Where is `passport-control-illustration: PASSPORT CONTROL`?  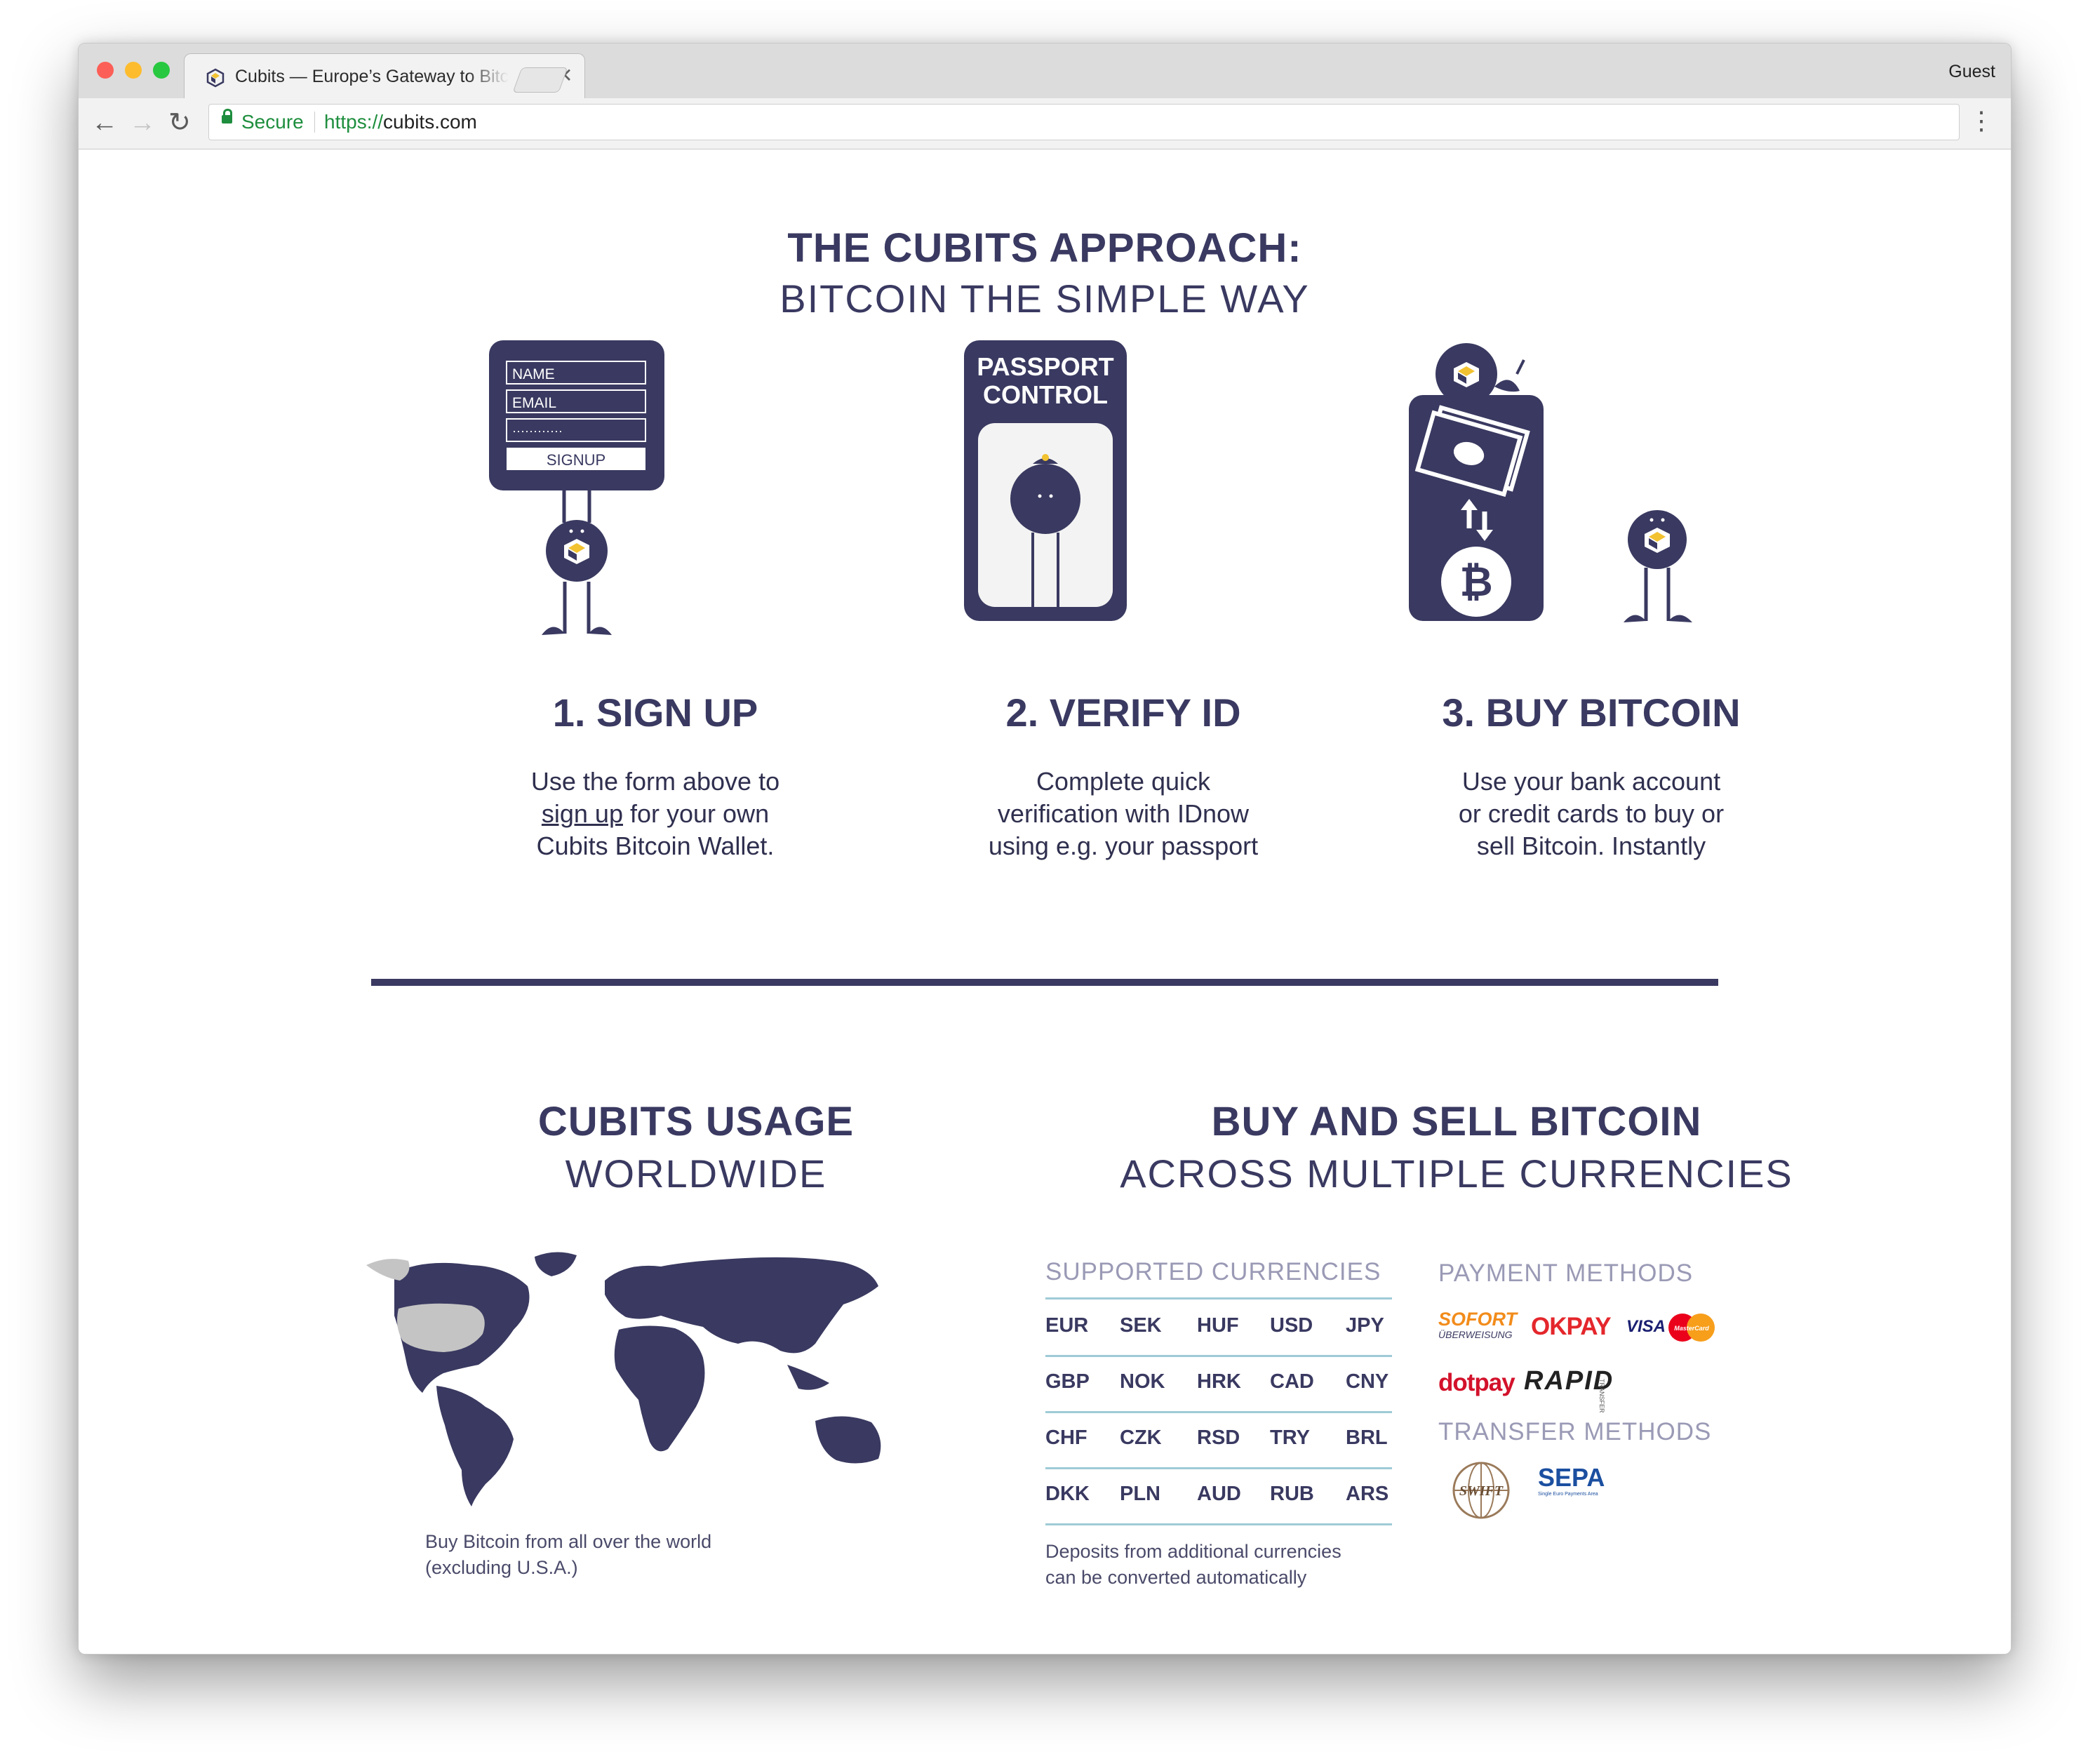 passport-control-illustration: PASSPORT CONTROL is located at coordinates (1045, 480).